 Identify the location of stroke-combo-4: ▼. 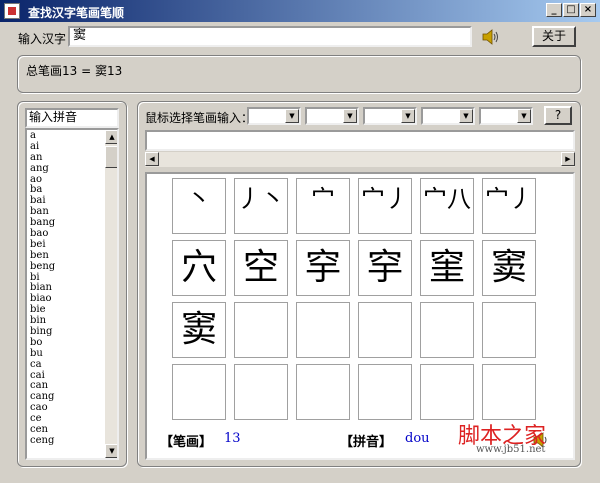
(448, 116).